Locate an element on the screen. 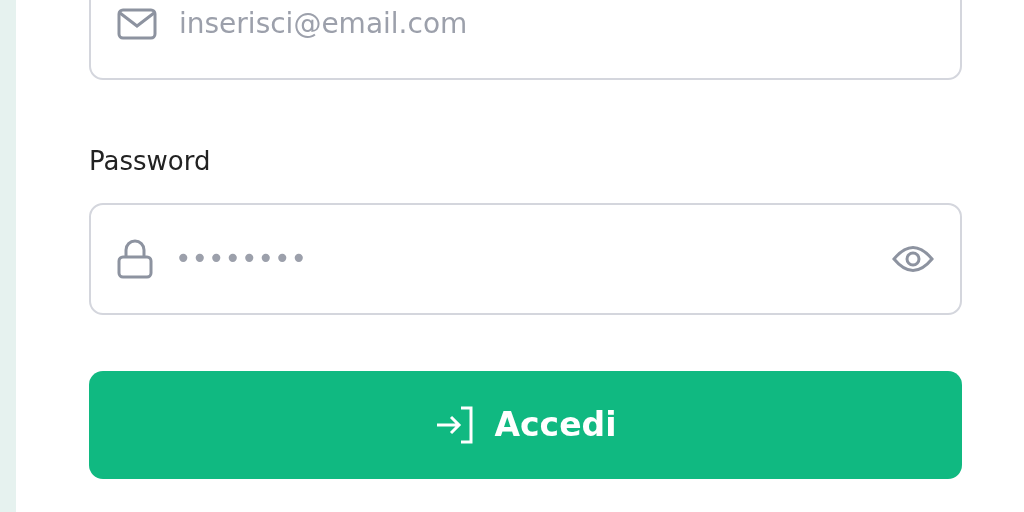 The image size is (1024, 512). show-password-icon is located at coordinates (913, 259).